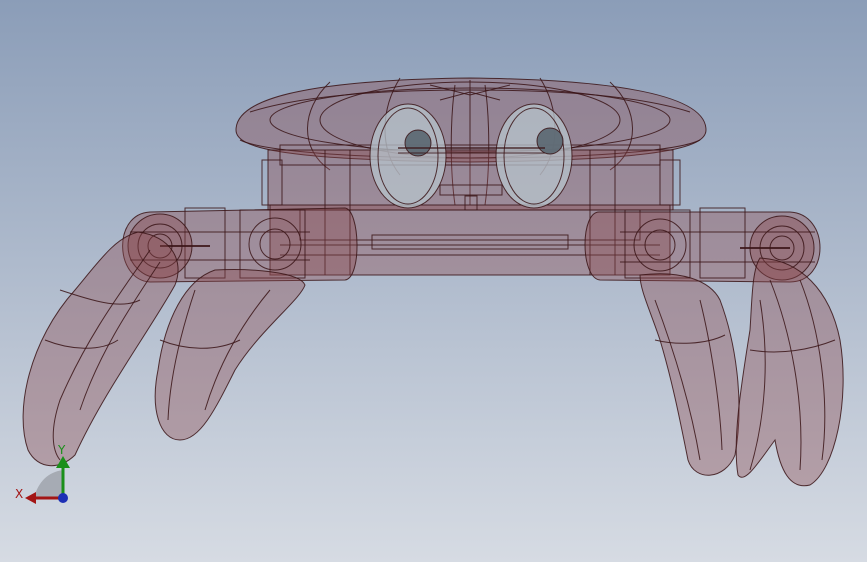 This screenshot has width=867, height=562. I want to click on pupil-right, so click(550, 141).